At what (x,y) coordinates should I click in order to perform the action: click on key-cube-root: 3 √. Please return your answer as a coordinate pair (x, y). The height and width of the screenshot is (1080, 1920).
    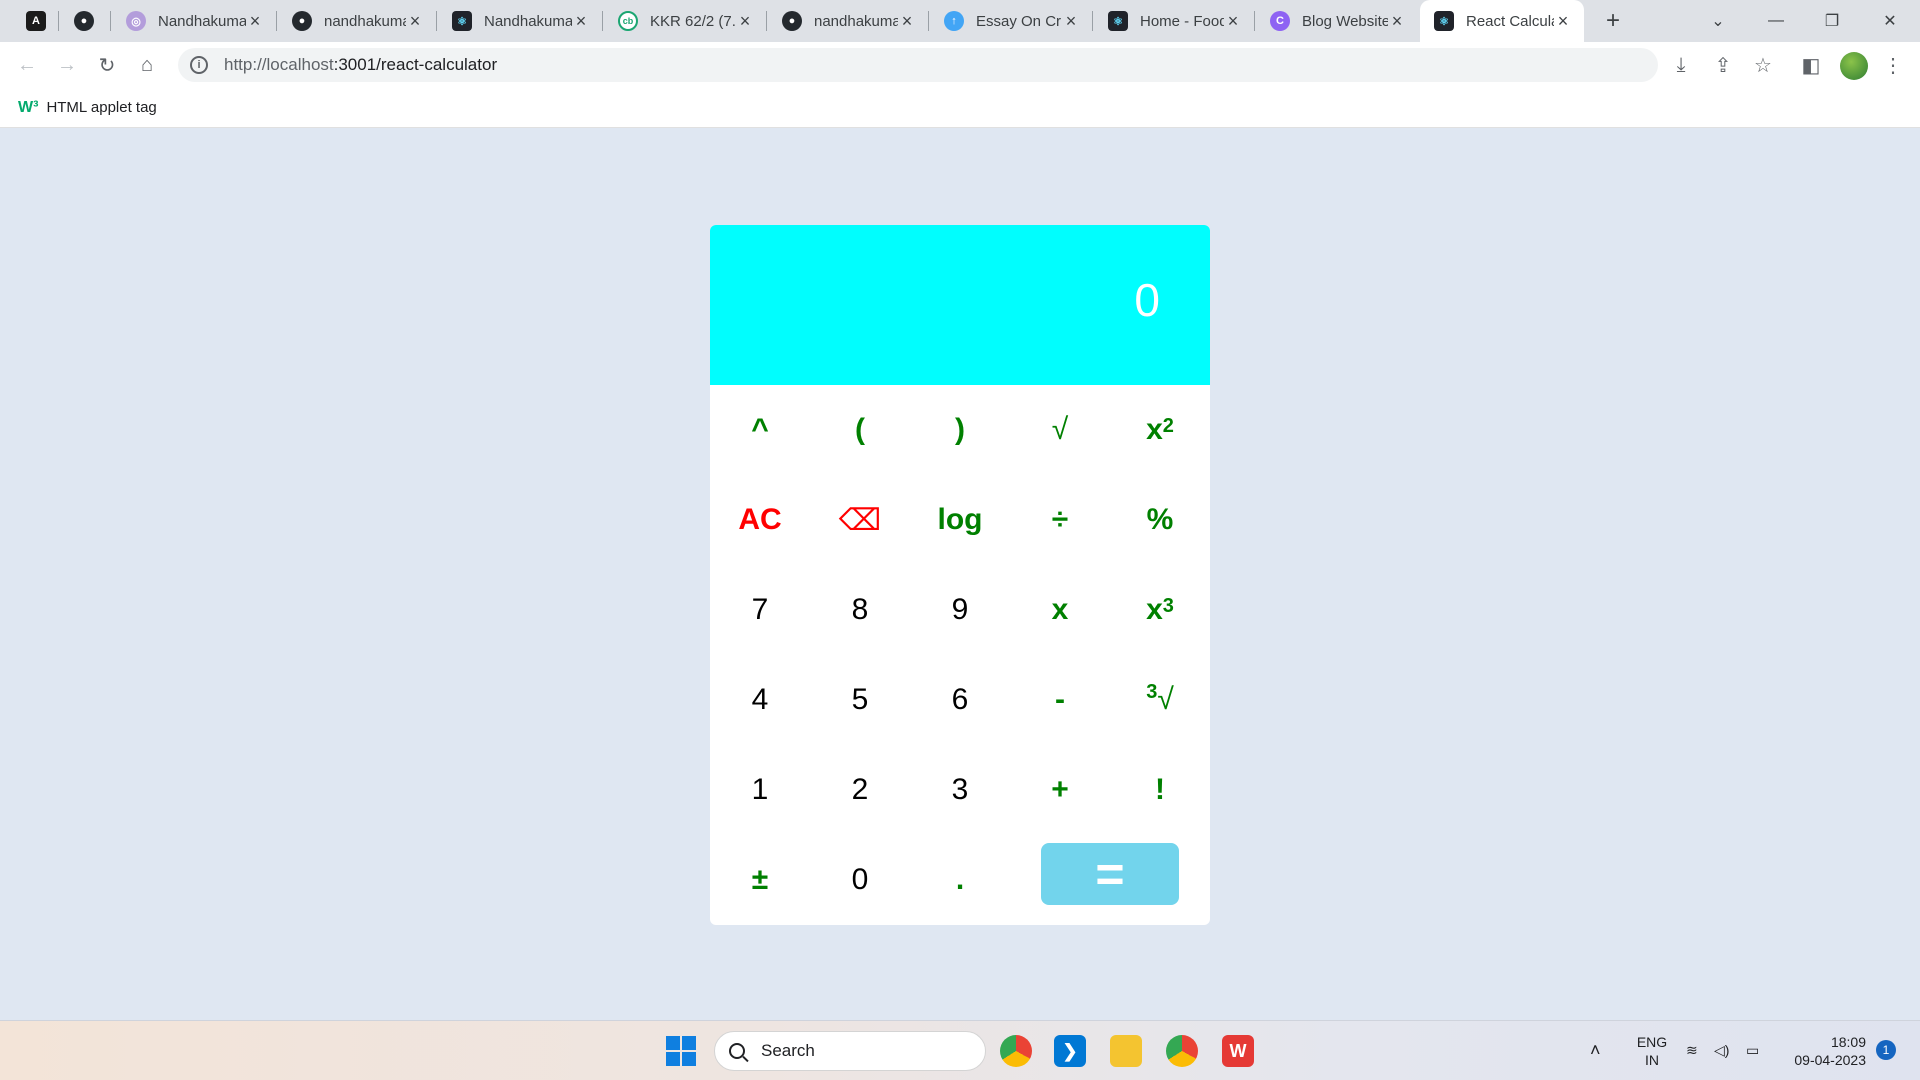
    Looking at the image, I should click on (1160, 700).